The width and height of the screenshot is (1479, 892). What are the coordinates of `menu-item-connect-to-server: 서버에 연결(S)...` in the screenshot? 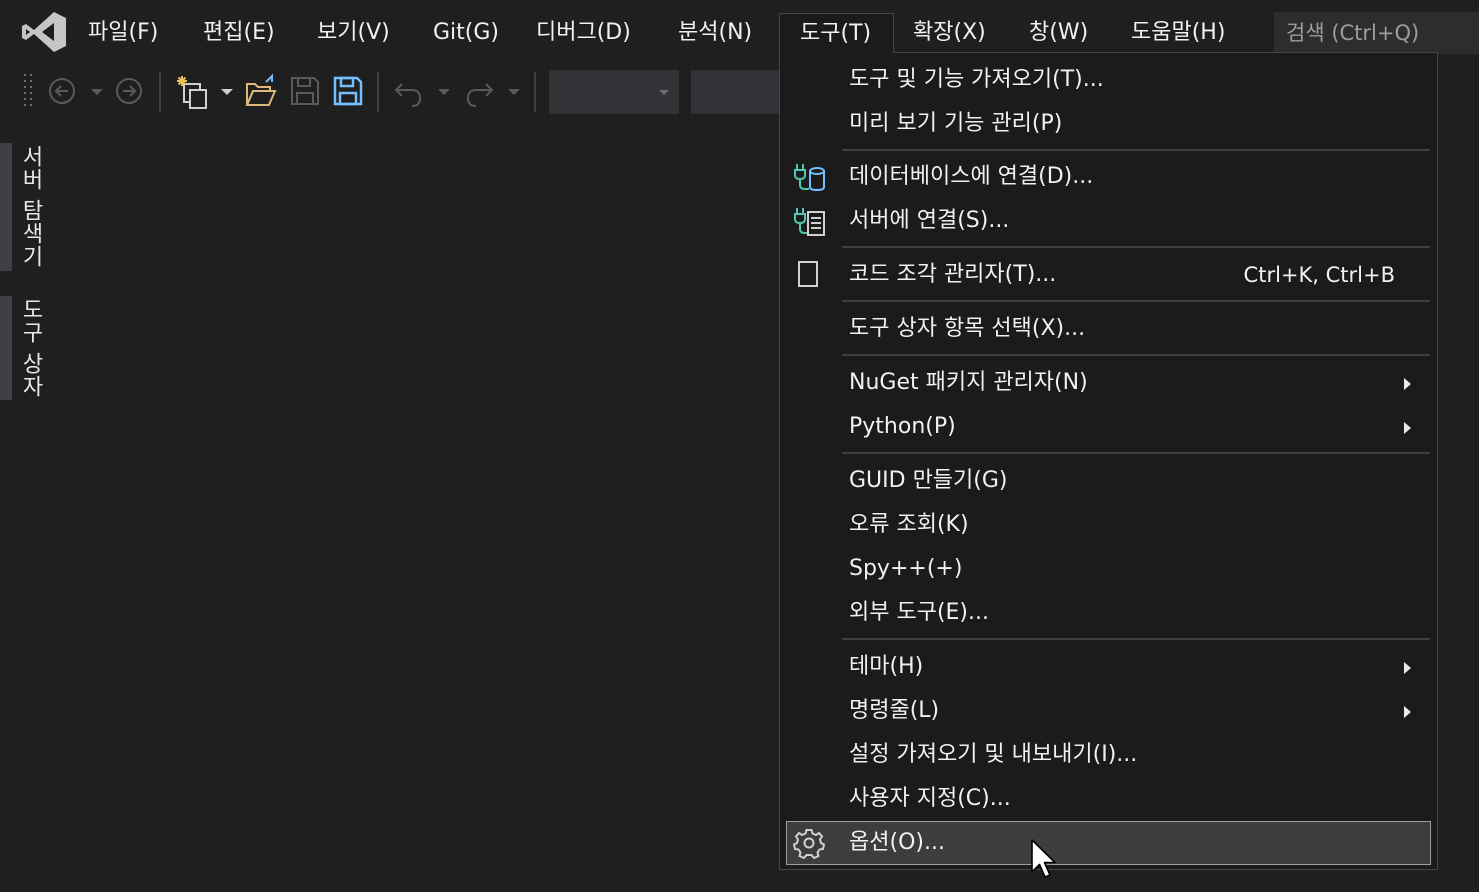 It's located at (1108, 221).